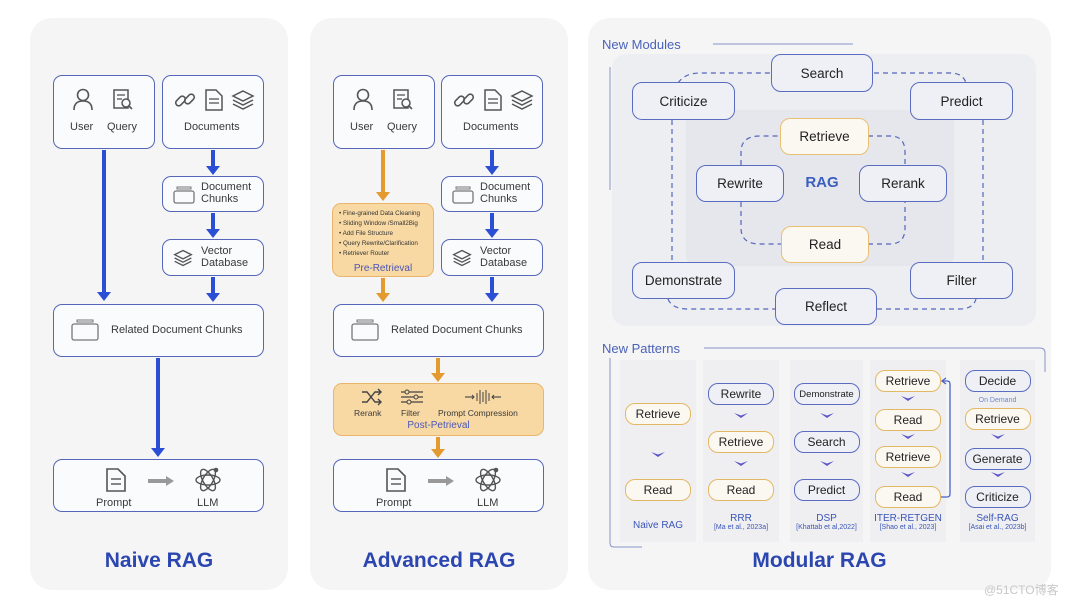 The width and height of the screenshot is (1080, 608). Describe the element at coordinates (826, 394) in the screenshot. I see `pattern-step: Demonstrate` at that location.